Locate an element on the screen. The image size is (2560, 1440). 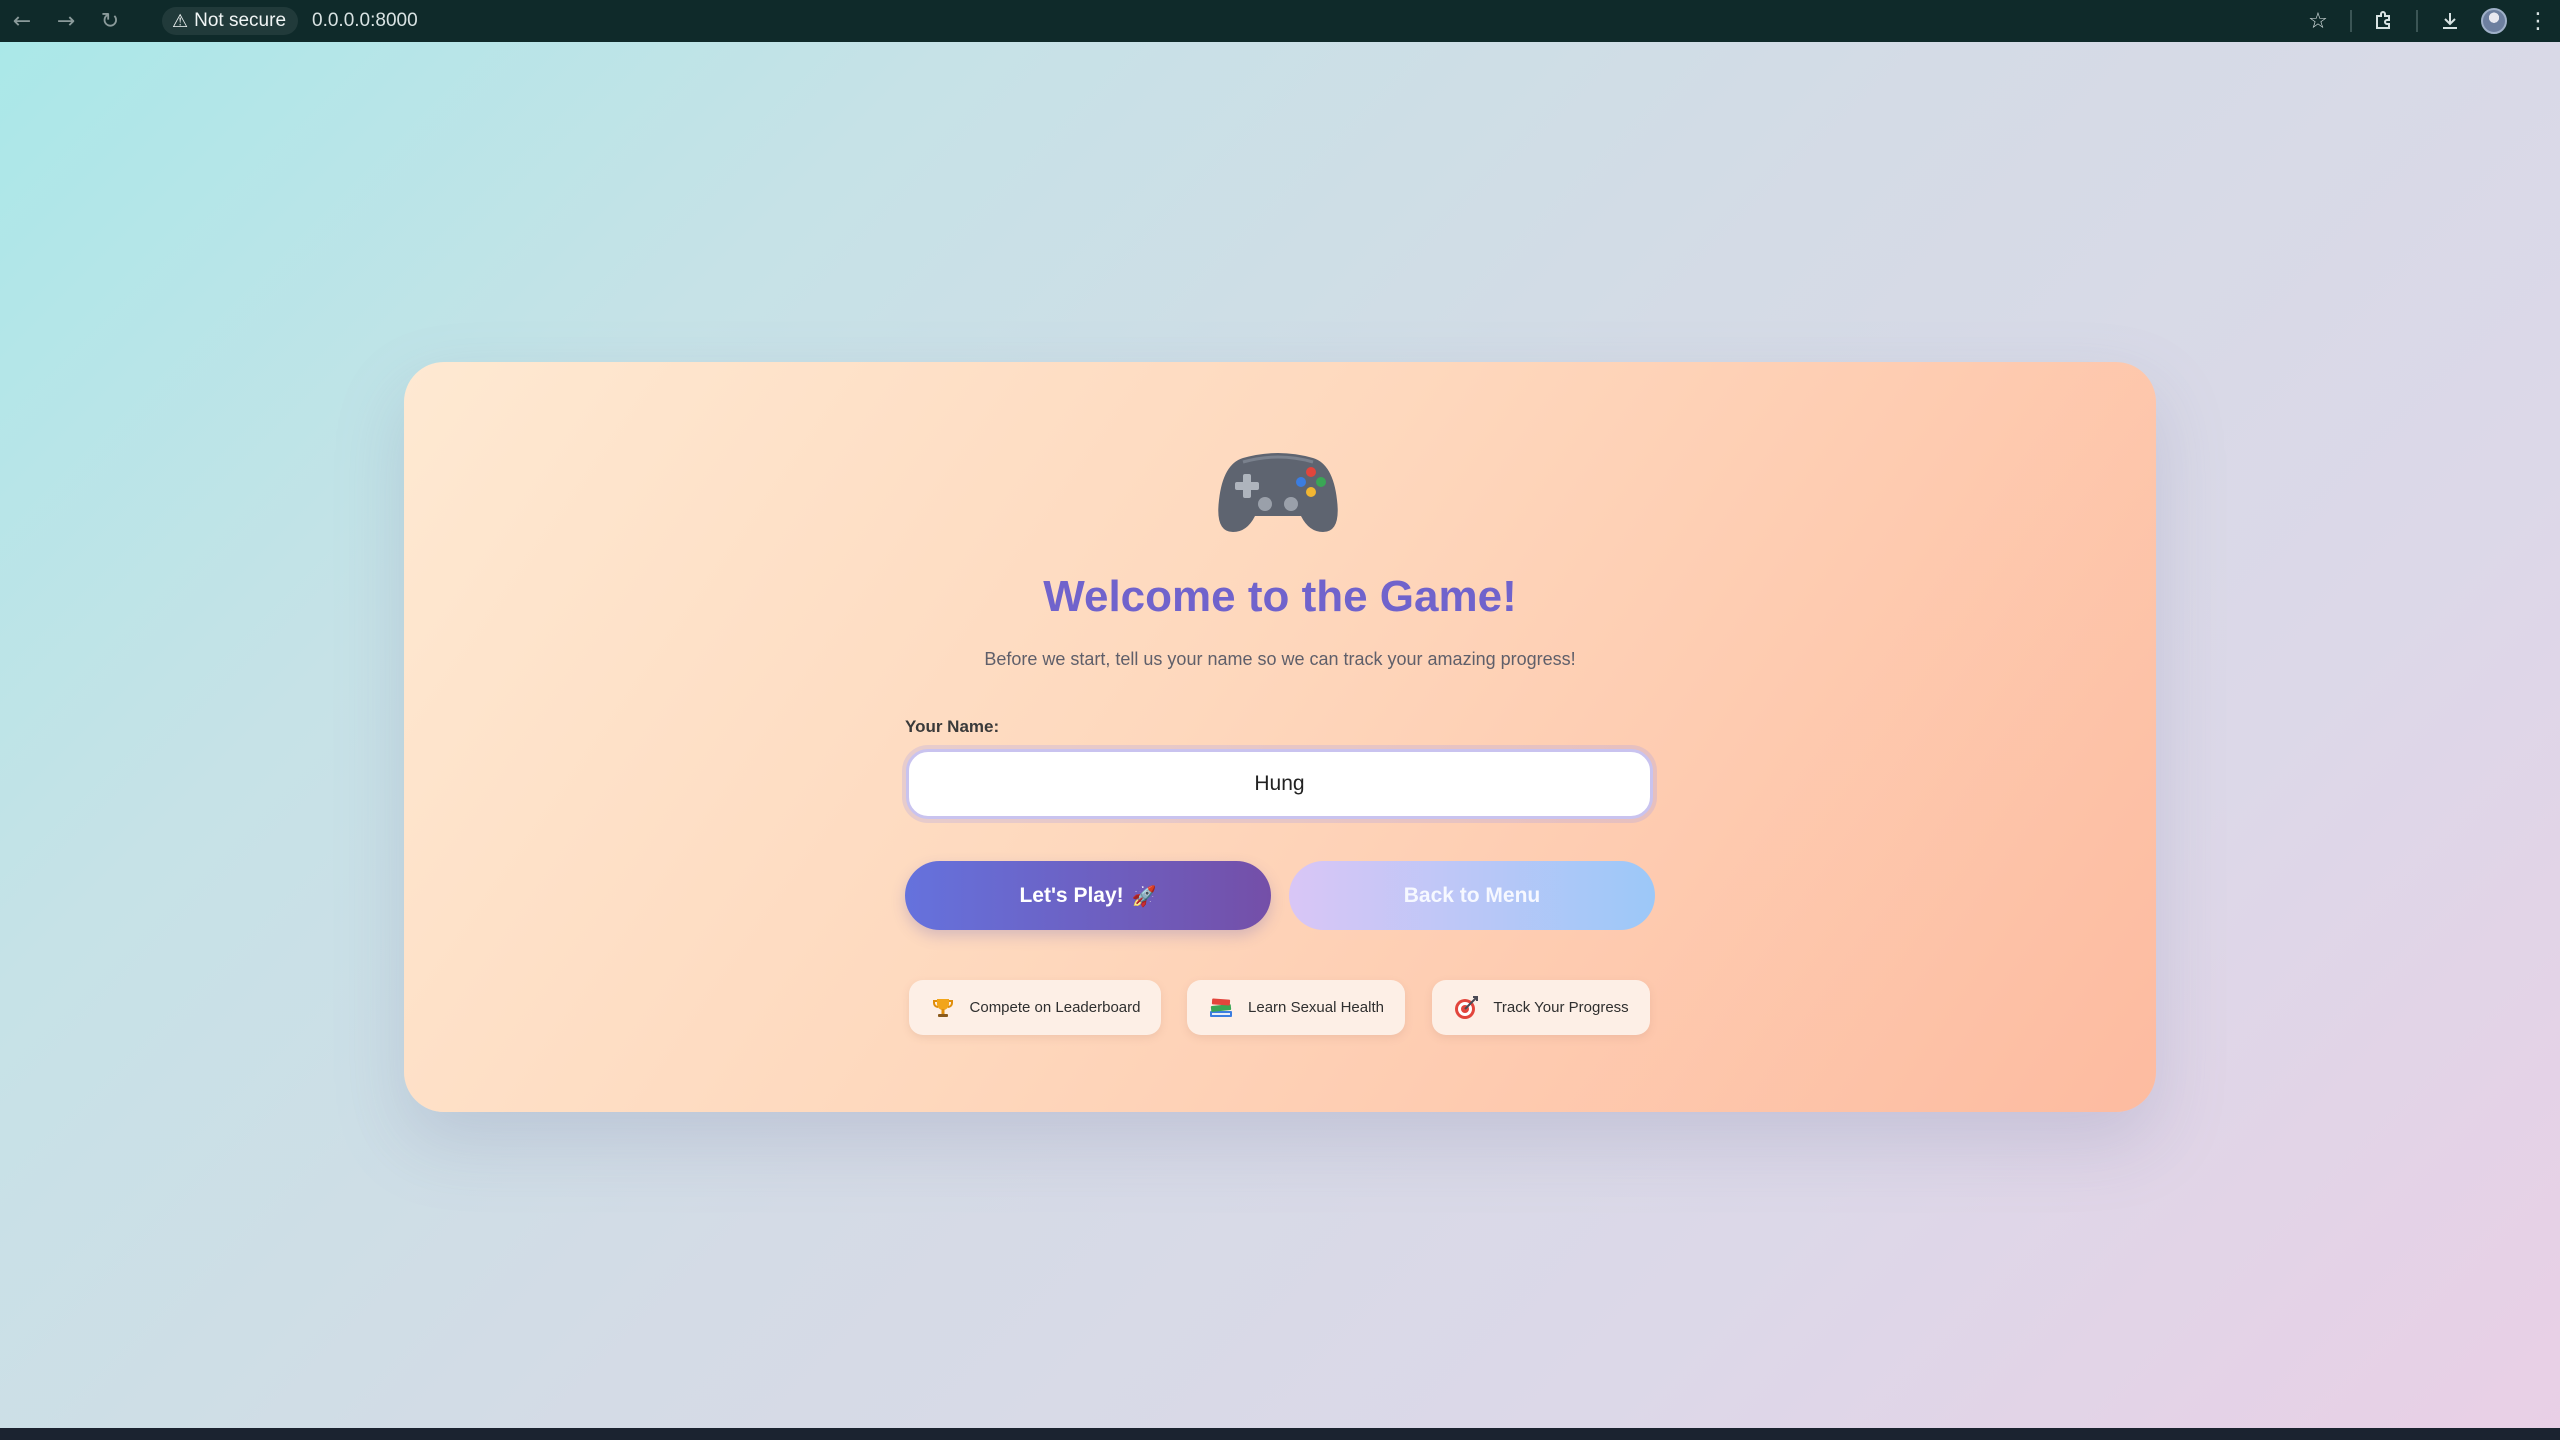
os-taskbar is located at coordinates (1280, 1434).